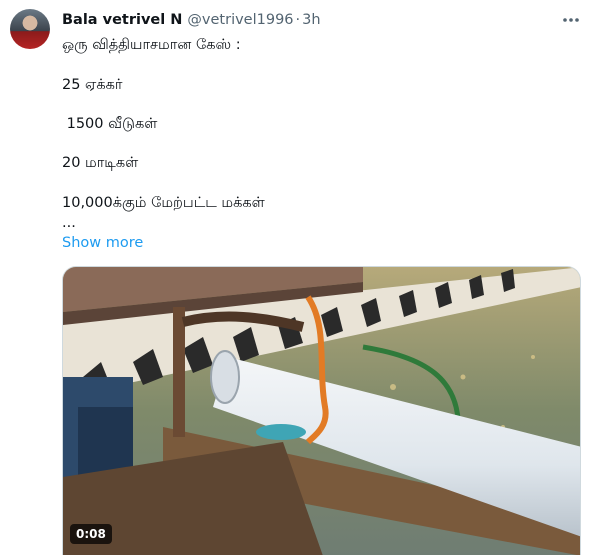  Describe the element at coordinates (91, 534) in the screenshot. I see `video-duration-badge: 0:08` at that location.